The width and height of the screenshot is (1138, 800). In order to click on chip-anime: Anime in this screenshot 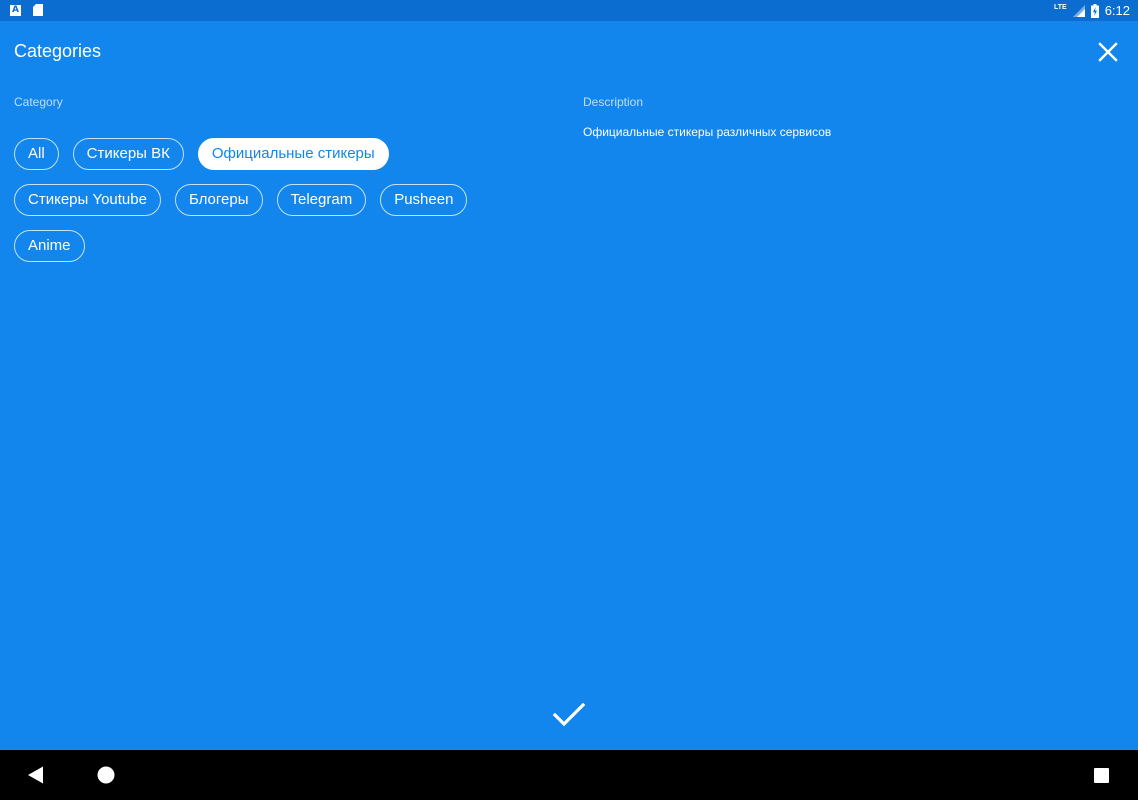, I will do `click(49, 246)`.